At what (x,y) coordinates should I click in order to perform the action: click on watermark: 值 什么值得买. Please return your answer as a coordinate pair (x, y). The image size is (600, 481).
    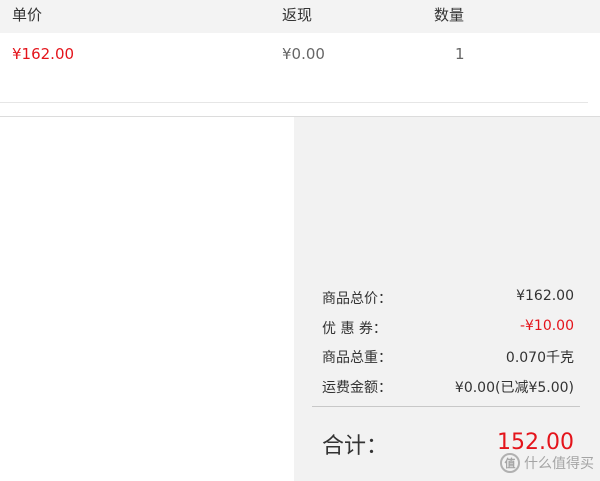
    Looking at the image, I should click on (547, 463).